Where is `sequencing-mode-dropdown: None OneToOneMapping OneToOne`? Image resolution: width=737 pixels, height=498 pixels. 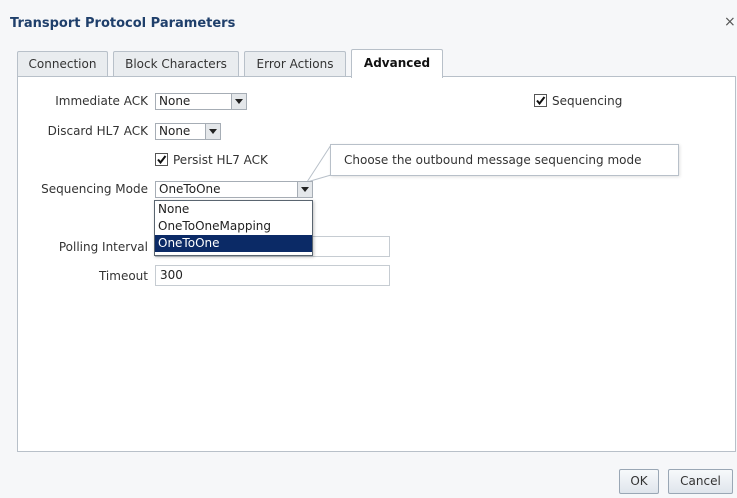
sequencing-mode-dropdown: None OneToOneMapping OneToOne is located at coordinates (233, 228).